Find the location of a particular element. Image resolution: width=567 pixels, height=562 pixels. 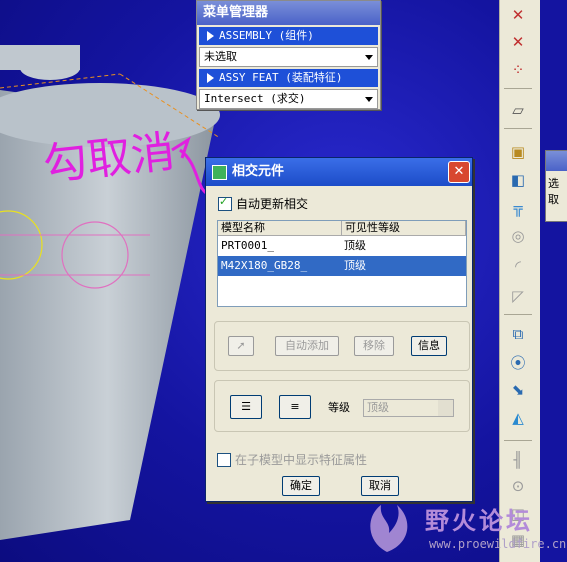

remove-button: 移除 is located at coordinates (374, 346).